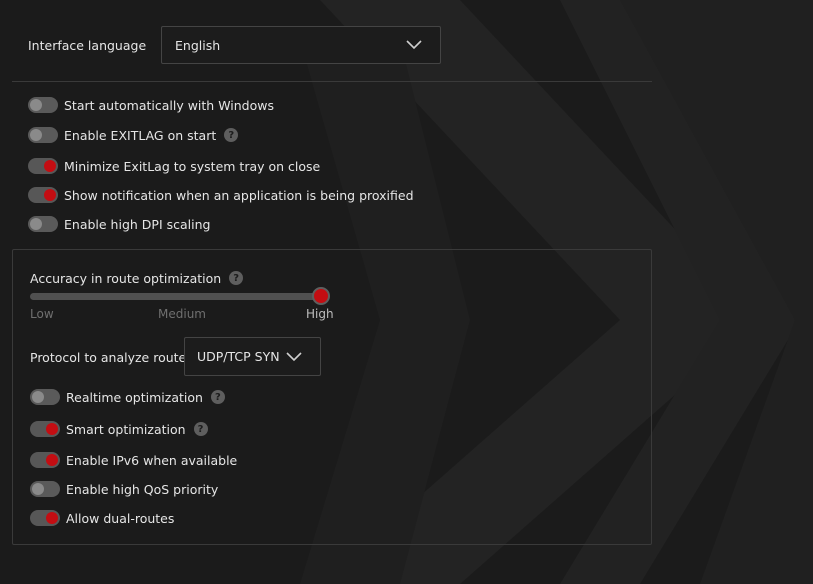 The height and width of the screenshot is (584, 813). Describe the element at coordinates (120, 518) in the screenshot. I see `toggle-label: Allow dual-routes` at that location.